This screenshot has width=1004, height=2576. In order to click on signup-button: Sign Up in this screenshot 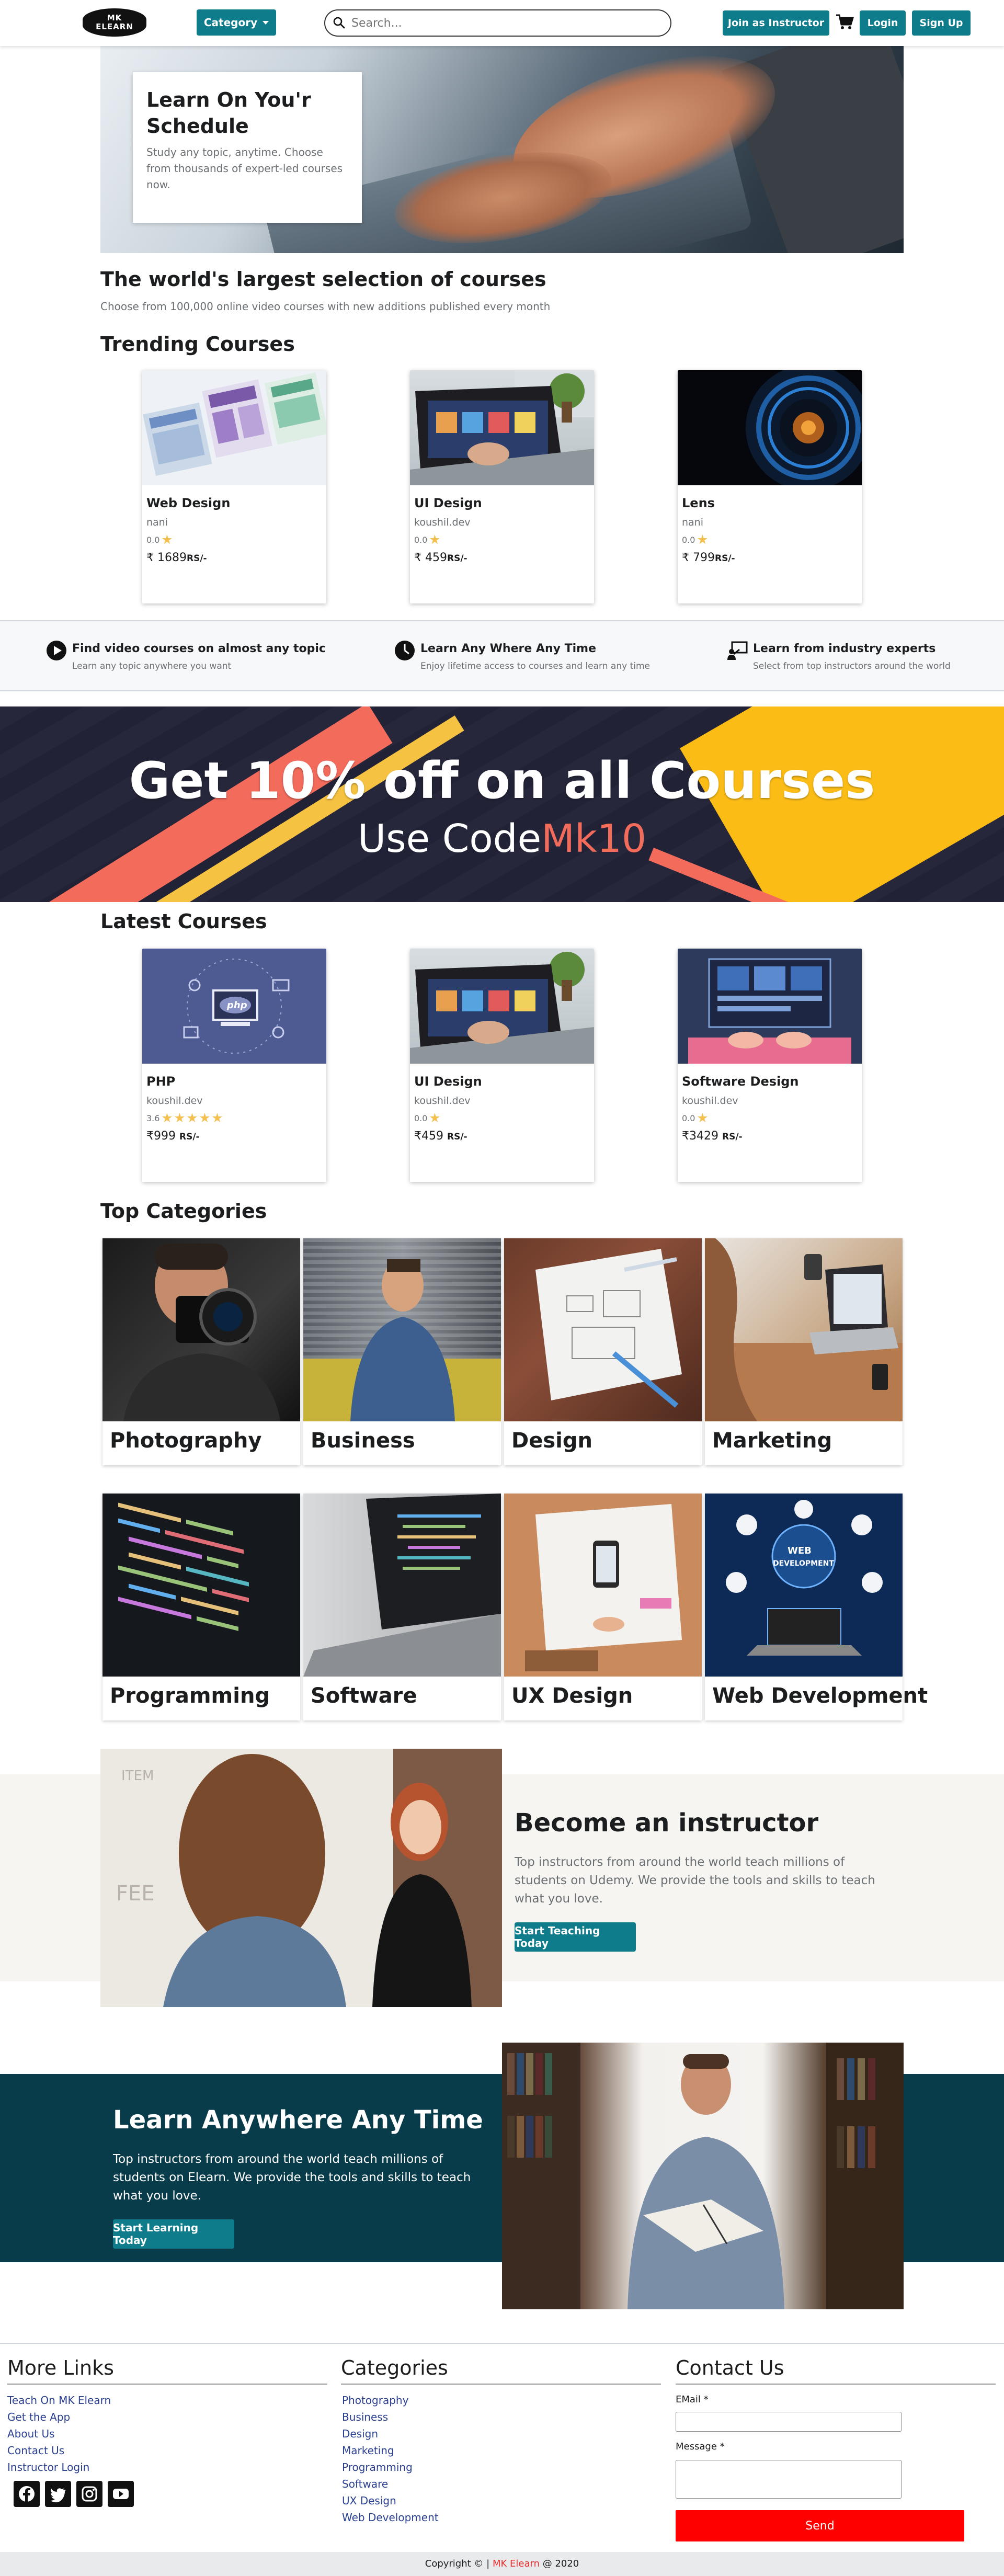, I will do `click(941, 23)`.